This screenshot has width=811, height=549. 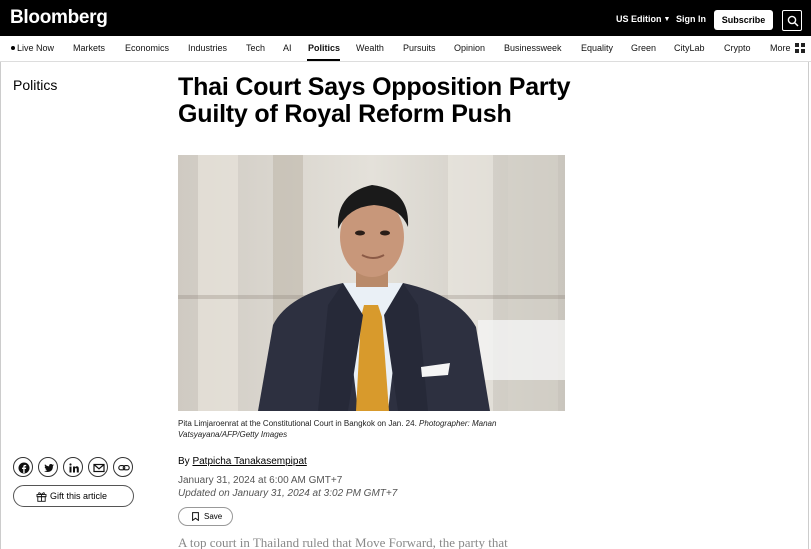 What do you see at coordinates (667, 19) in the screenshot?
I see `caret-down-icon: ▼` at bounding box center [667, 19].